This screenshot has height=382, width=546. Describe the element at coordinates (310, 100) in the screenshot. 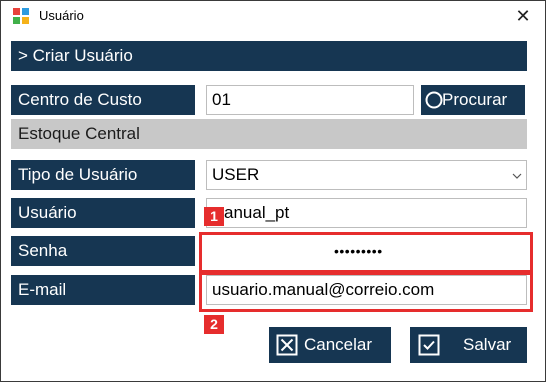

I see `centro-custo-input: 01` at that location.